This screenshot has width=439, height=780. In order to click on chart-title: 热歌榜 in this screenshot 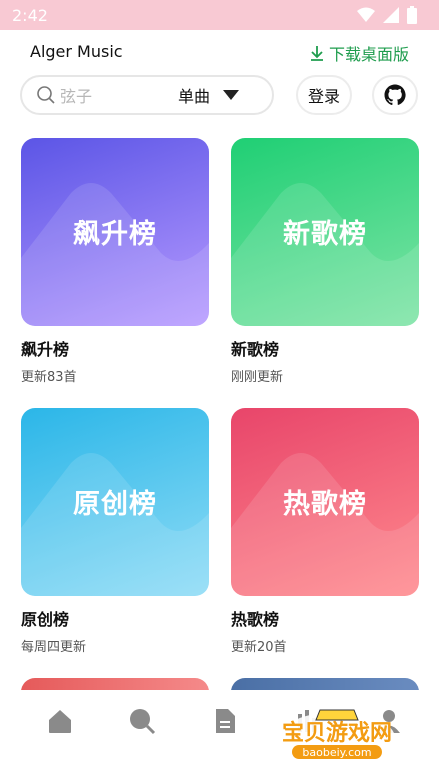, I will do `click(325, 618)`.